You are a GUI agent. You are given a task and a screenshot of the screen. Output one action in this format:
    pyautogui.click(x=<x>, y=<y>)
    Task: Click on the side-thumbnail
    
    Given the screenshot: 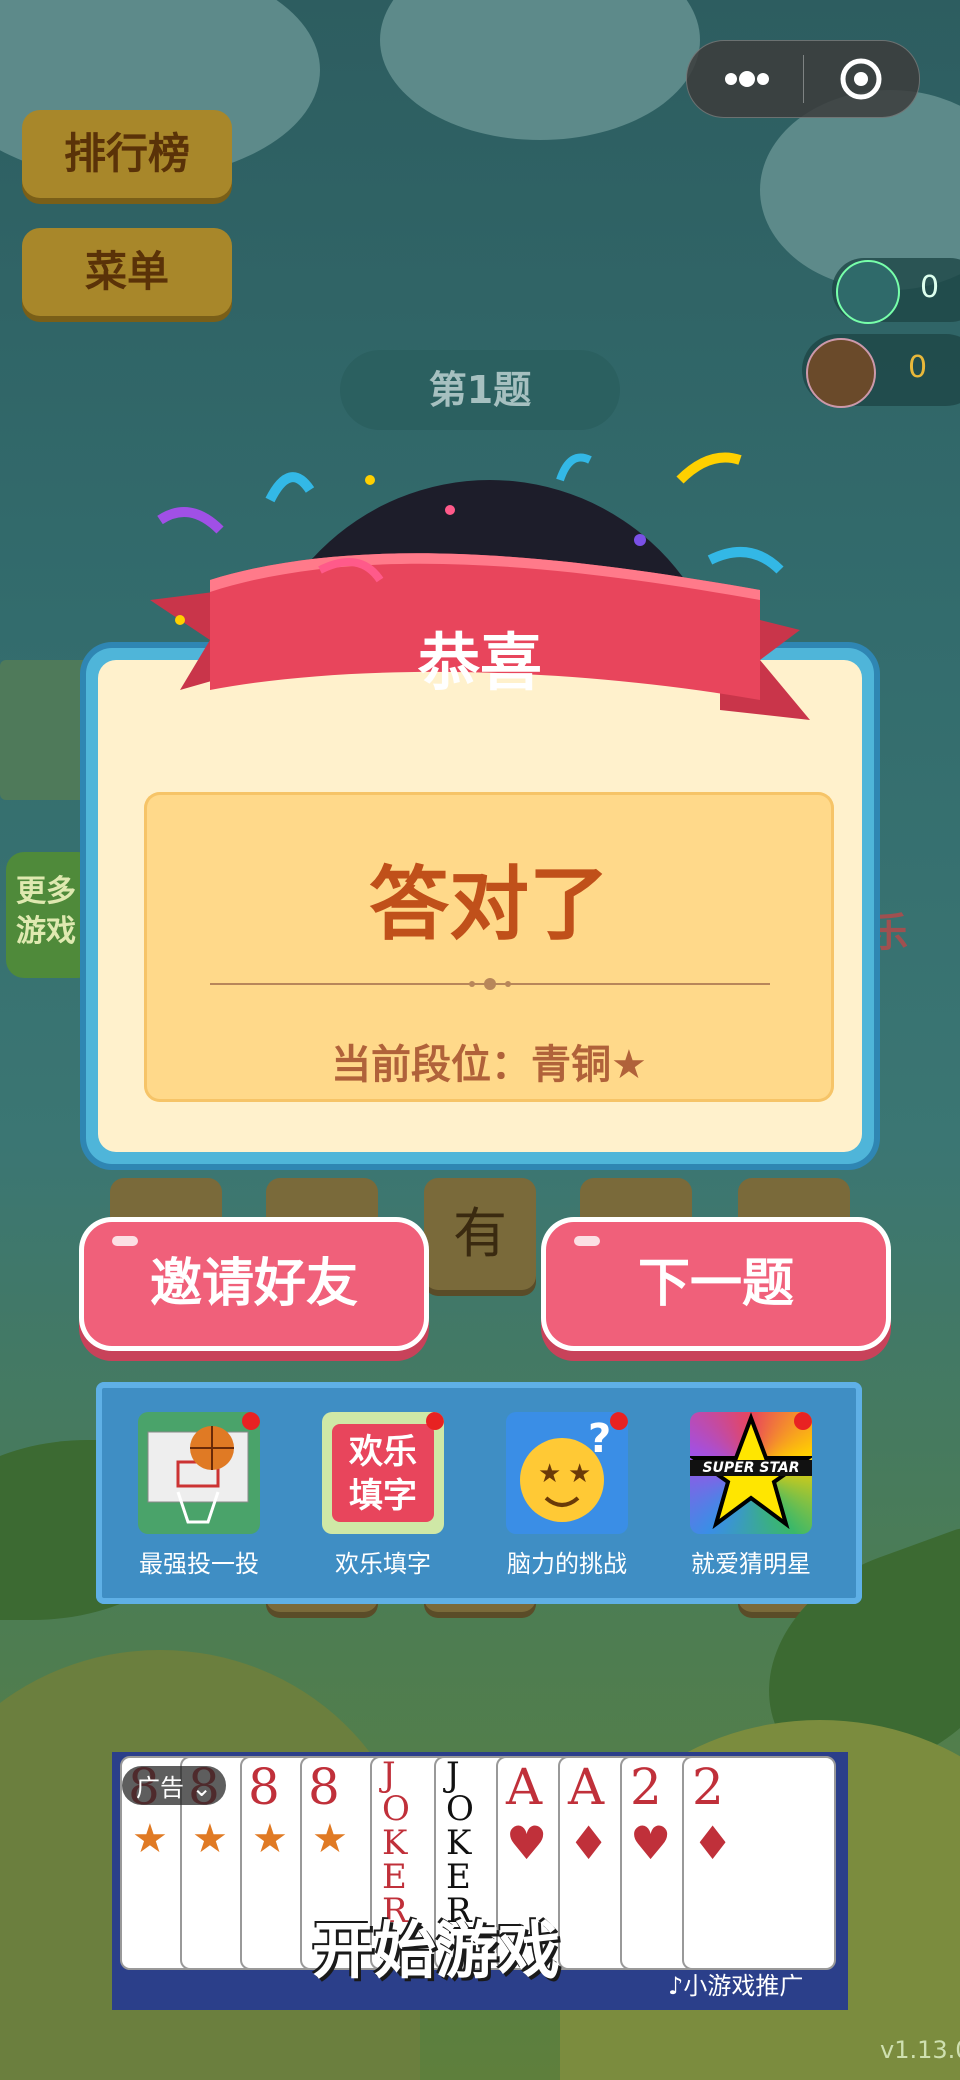 What is the action you would take?
    pyautogui.click(x=45, y=730)
    